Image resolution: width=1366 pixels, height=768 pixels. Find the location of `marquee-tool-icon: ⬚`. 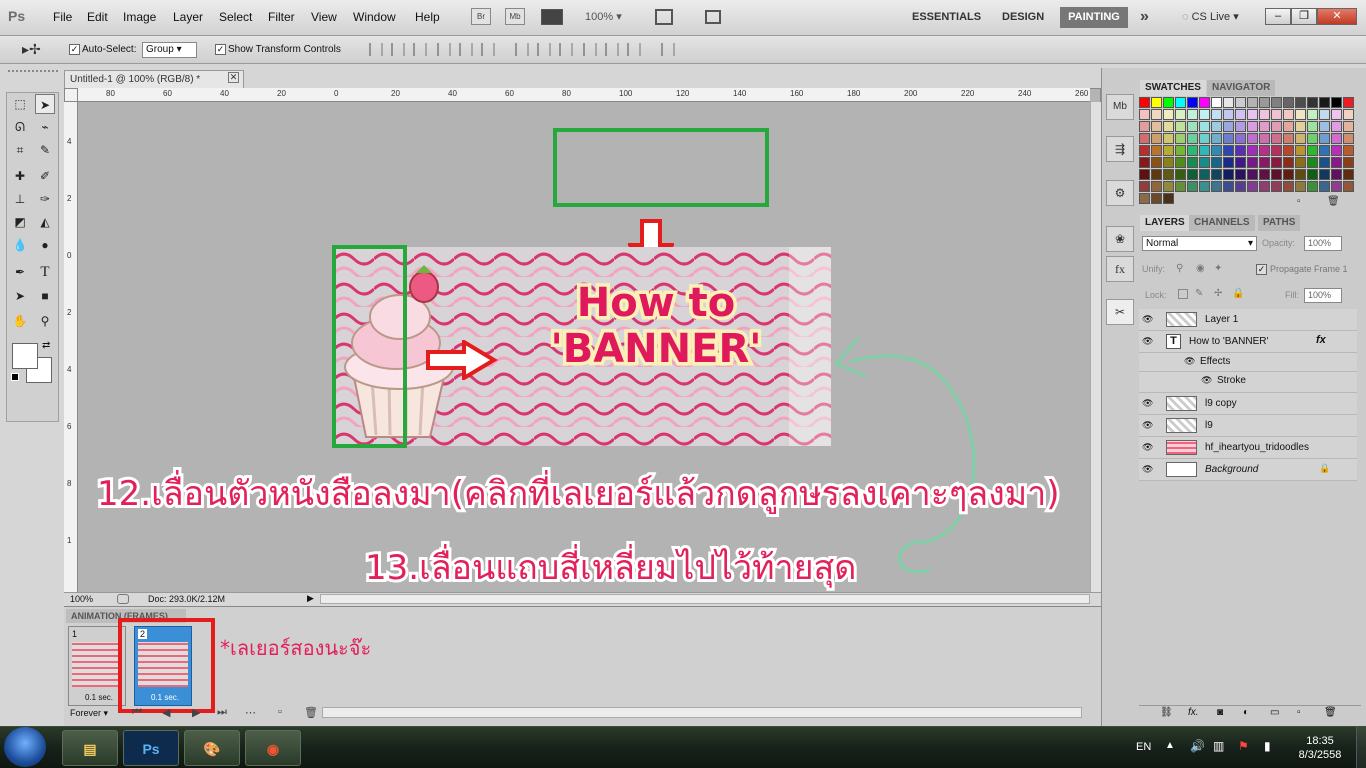

marquee-tool-icon: ⬚ is located at coordinates (20, 104).